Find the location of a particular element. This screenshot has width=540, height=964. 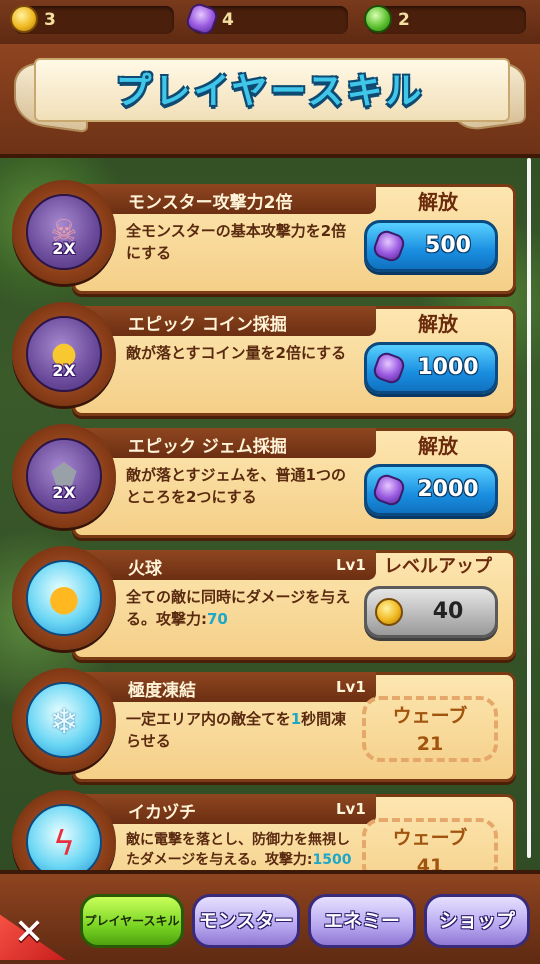

scrollbar is located at coordinates (529, 508).